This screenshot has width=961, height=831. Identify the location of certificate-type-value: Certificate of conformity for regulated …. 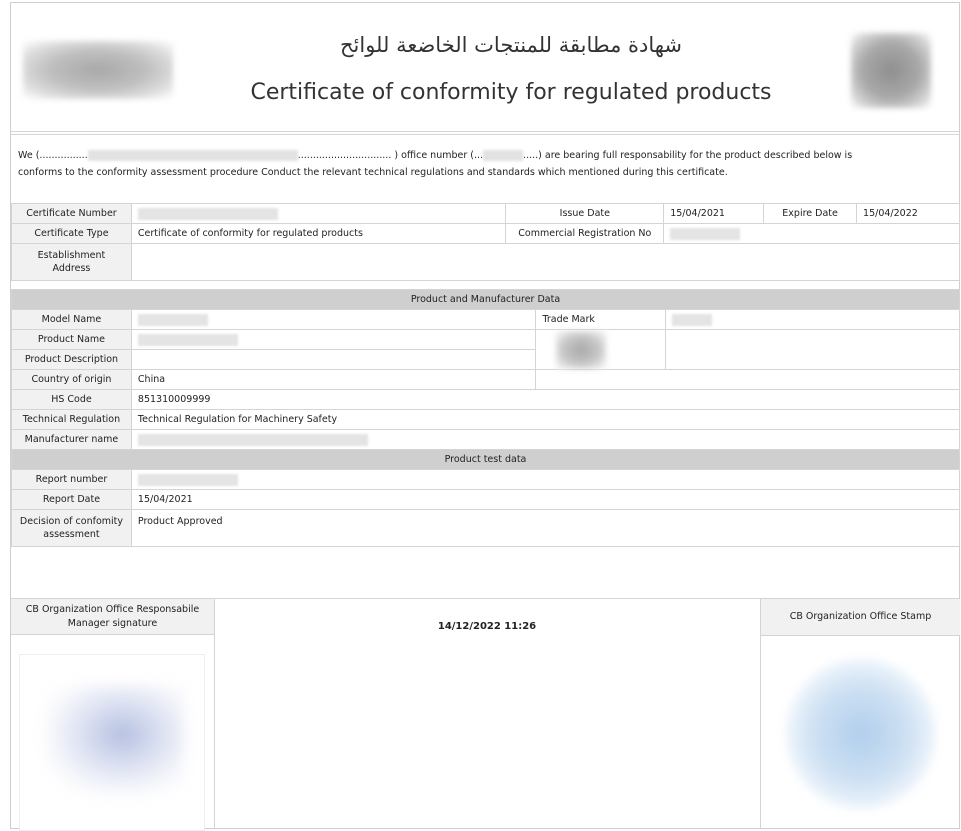
(318, 233).